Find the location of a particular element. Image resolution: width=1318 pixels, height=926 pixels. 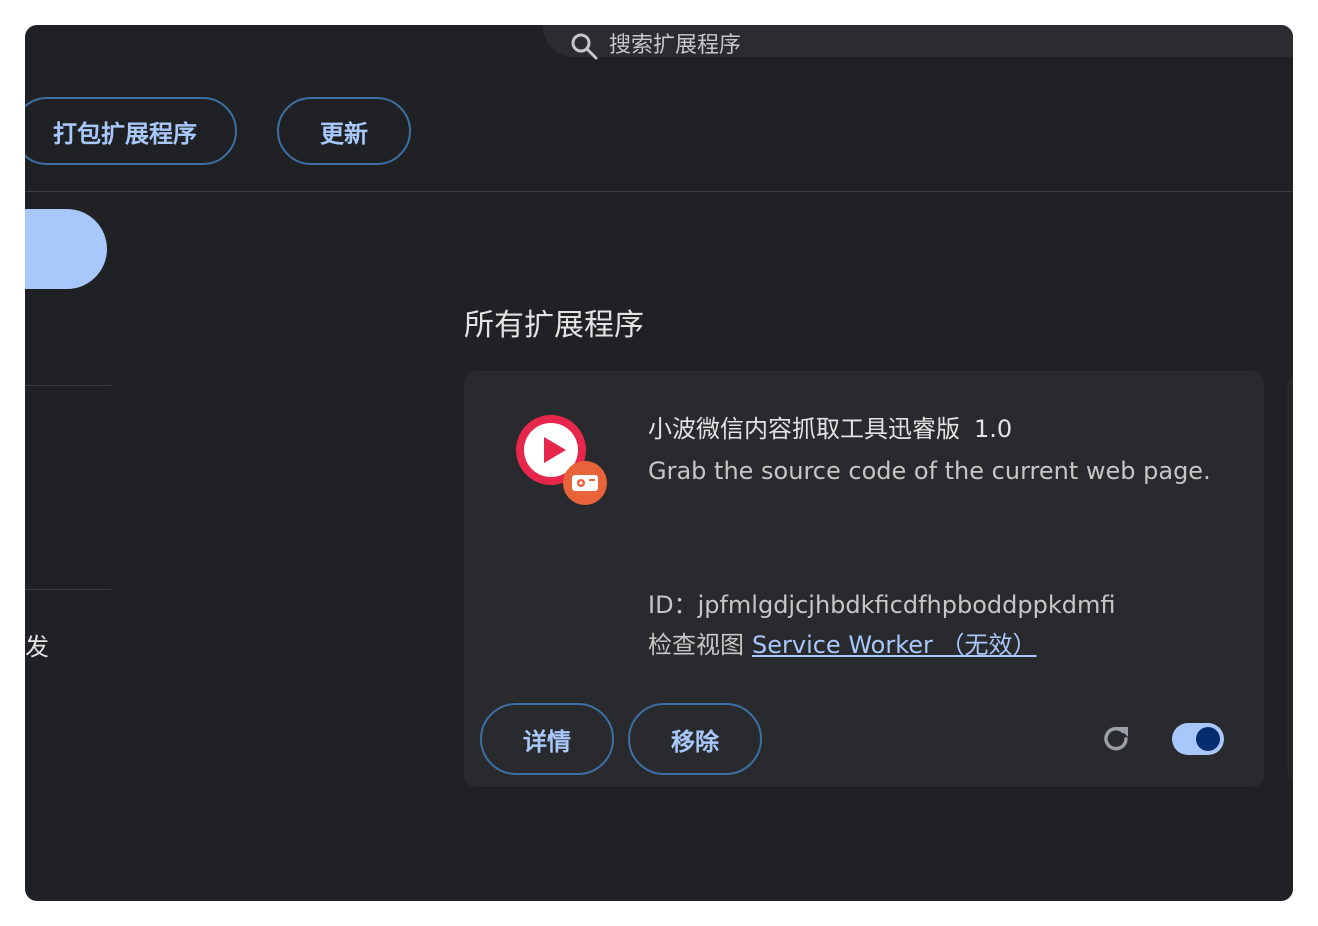

remove-button: 移除 is located at coordinates (695, 739).